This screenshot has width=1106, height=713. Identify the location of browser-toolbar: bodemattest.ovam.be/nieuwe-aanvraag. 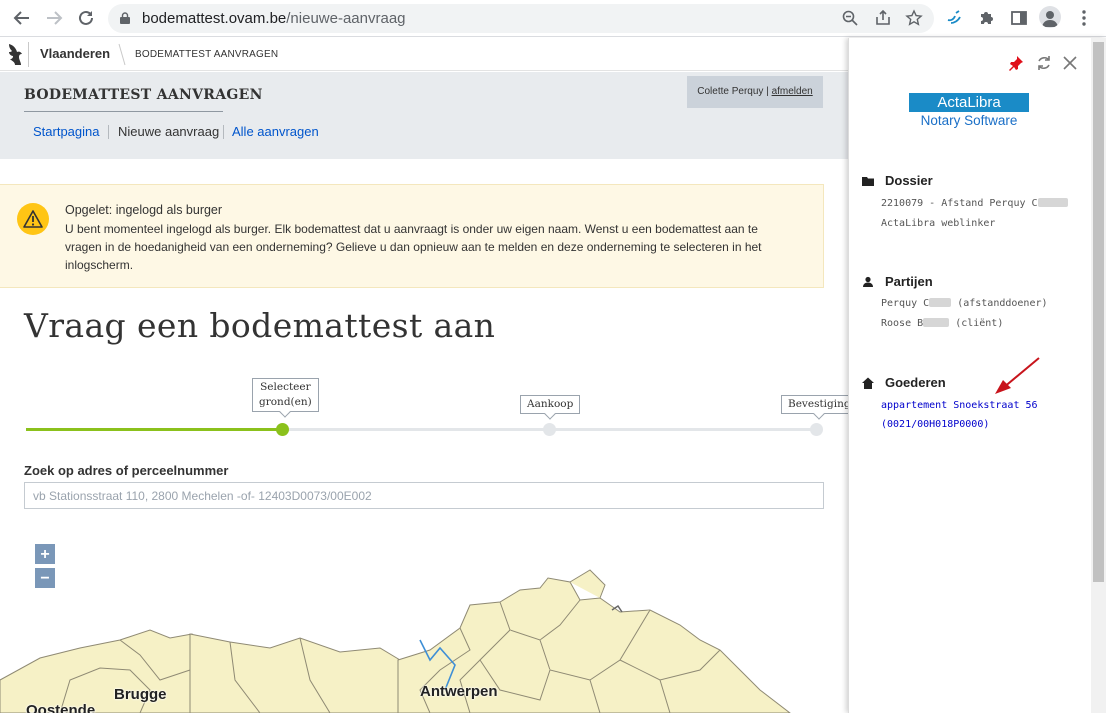
(553, 18).